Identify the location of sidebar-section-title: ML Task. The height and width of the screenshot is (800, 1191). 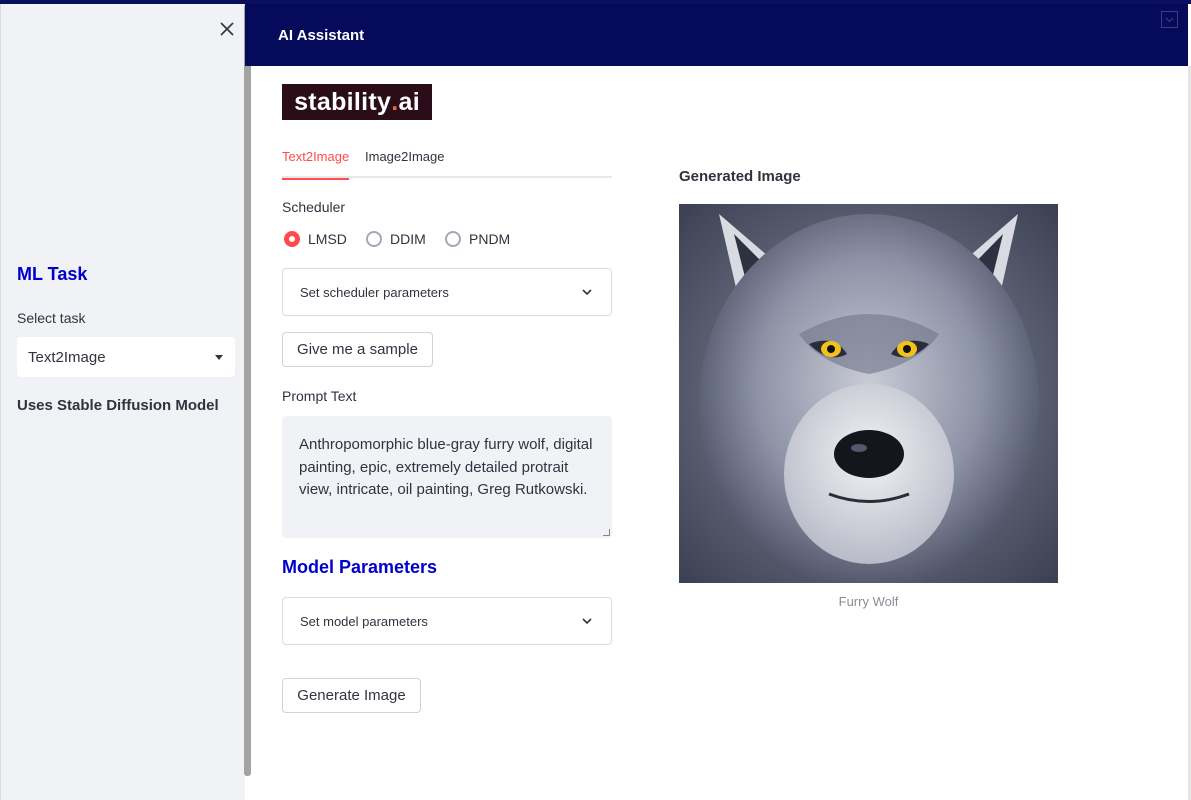
(52, 274).